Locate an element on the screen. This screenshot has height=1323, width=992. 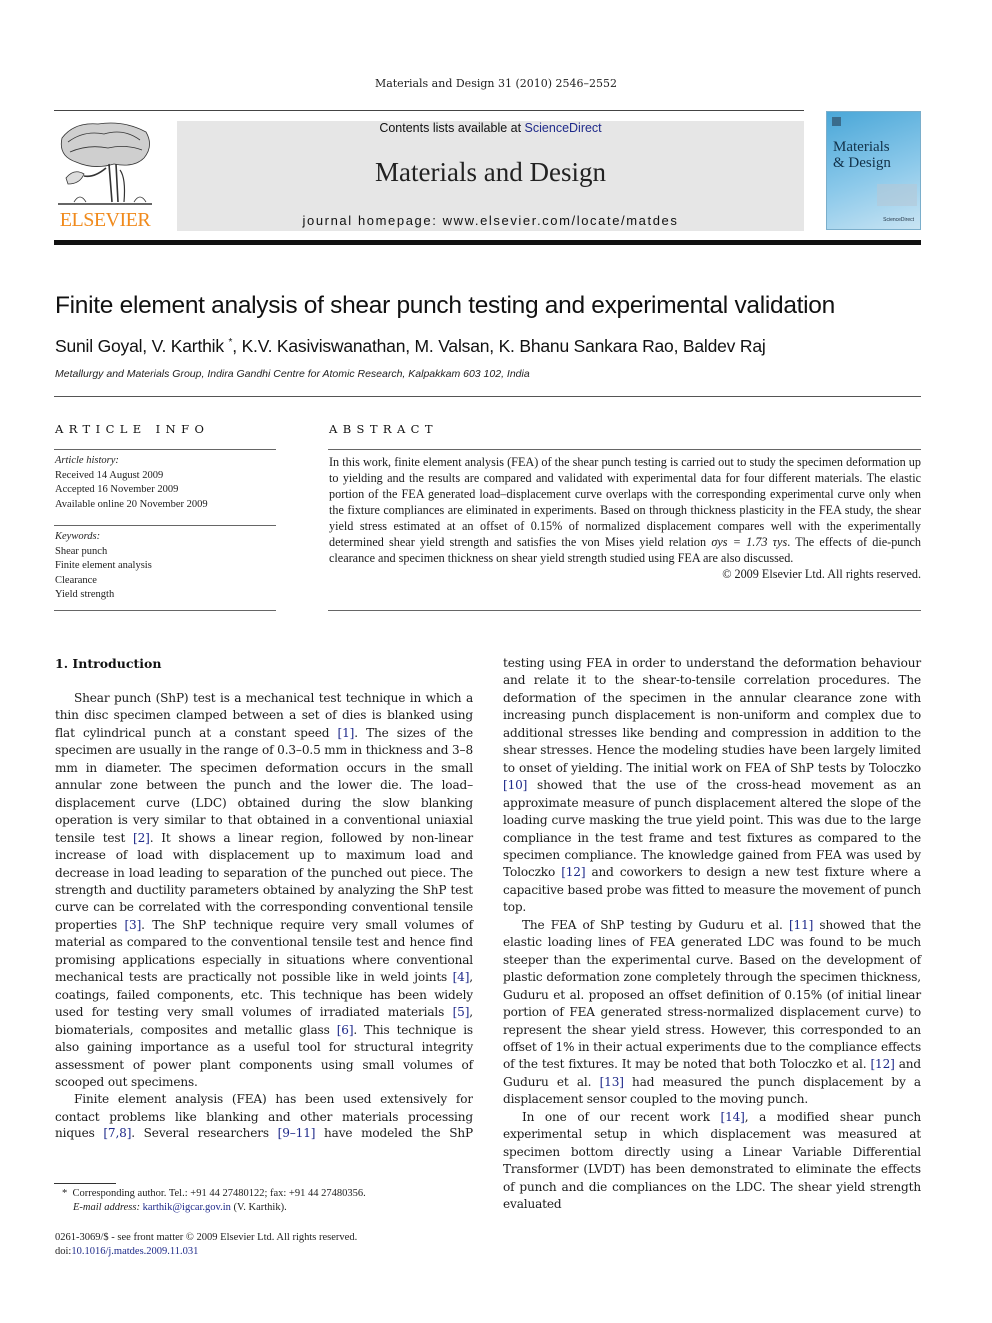
text-fragment: . Several researchers is located at coordinates (204, 1133).